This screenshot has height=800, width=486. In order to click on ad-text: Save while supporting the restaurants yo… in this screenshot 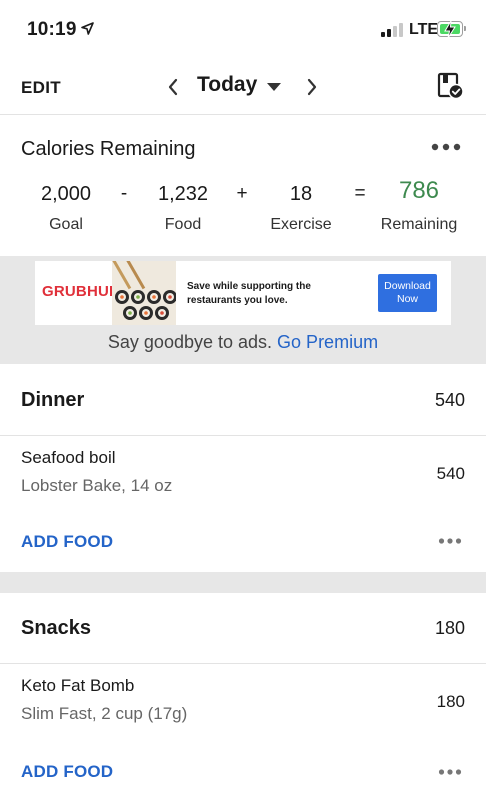, I will do `click(249, 293)`.